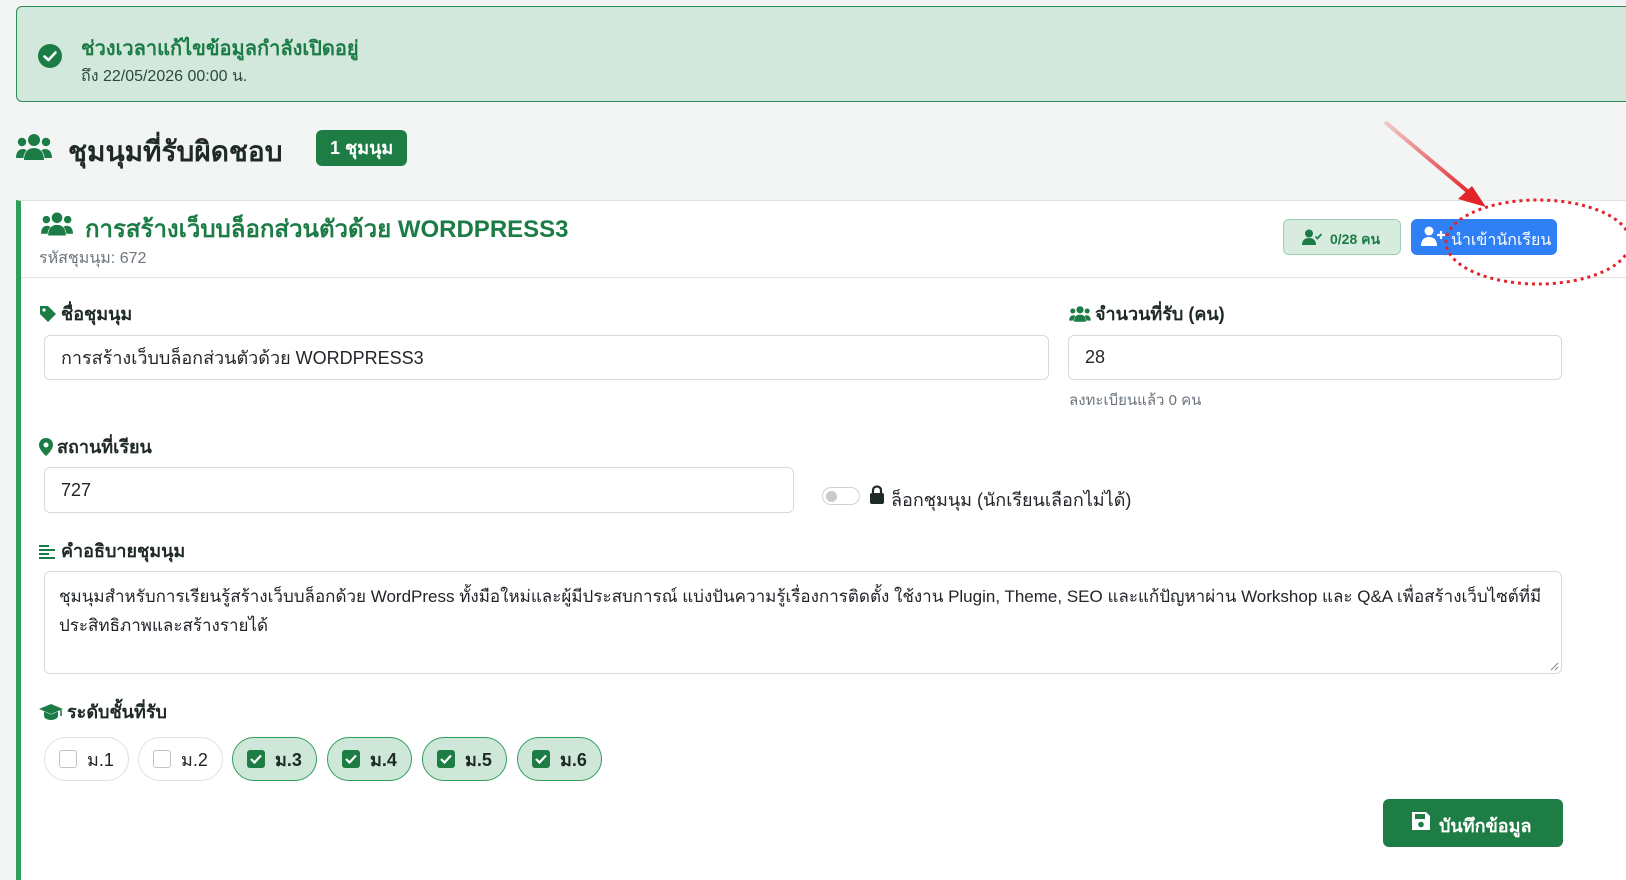  What do you see at coordinates (123, 551) in the screenshot?
I see `description-label-text: คำอธิบายชุมนุม` at bounding box center [123, 551].